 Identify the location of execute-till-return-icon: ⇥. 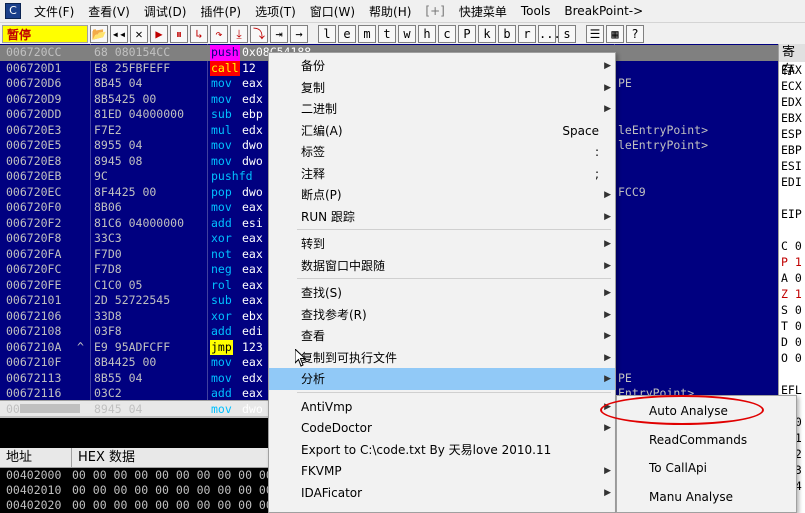
(279, 33).